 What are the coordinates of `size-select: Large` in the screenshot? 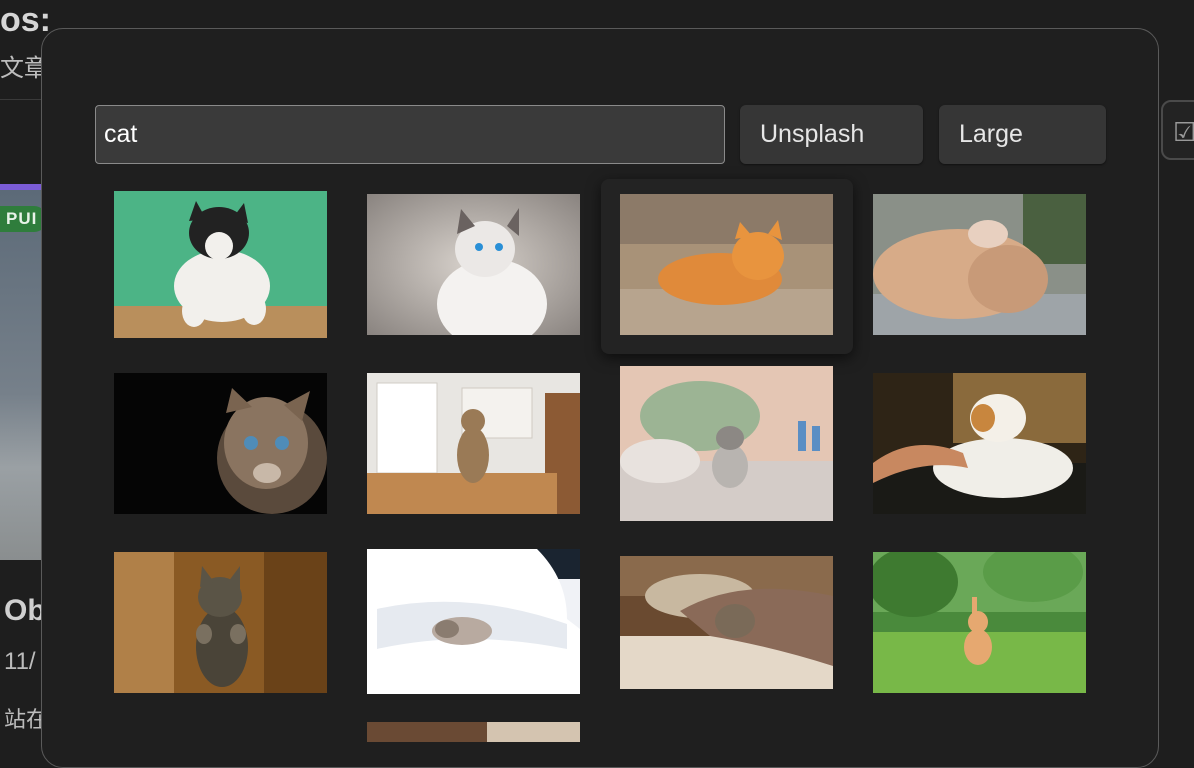 It's located at (1022, 134).